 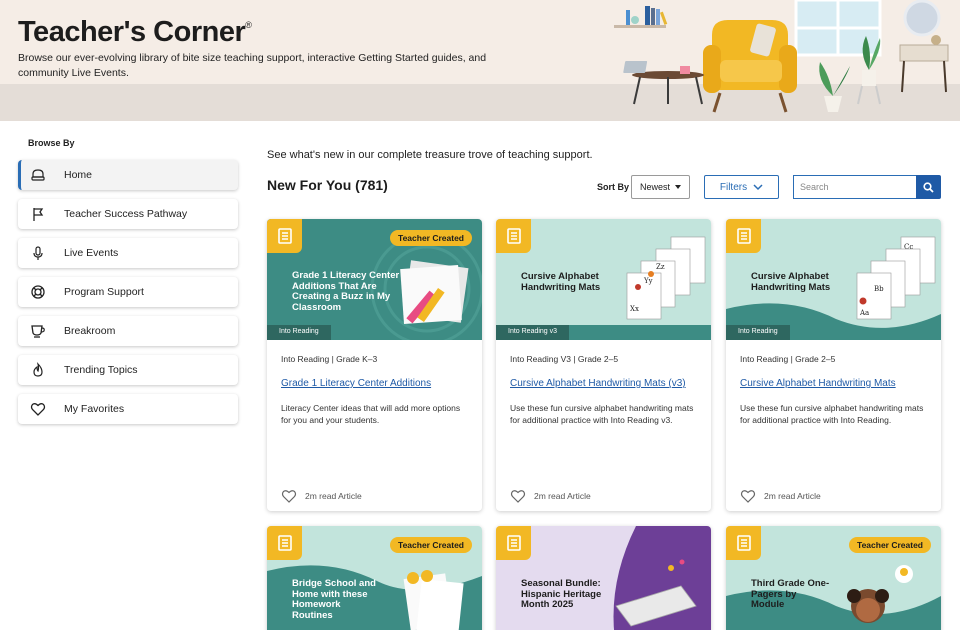 What do you see at coordinates (38, 331) in the screenshot?
I see `coffee-cup-icon` at bounding box center [38, 331].